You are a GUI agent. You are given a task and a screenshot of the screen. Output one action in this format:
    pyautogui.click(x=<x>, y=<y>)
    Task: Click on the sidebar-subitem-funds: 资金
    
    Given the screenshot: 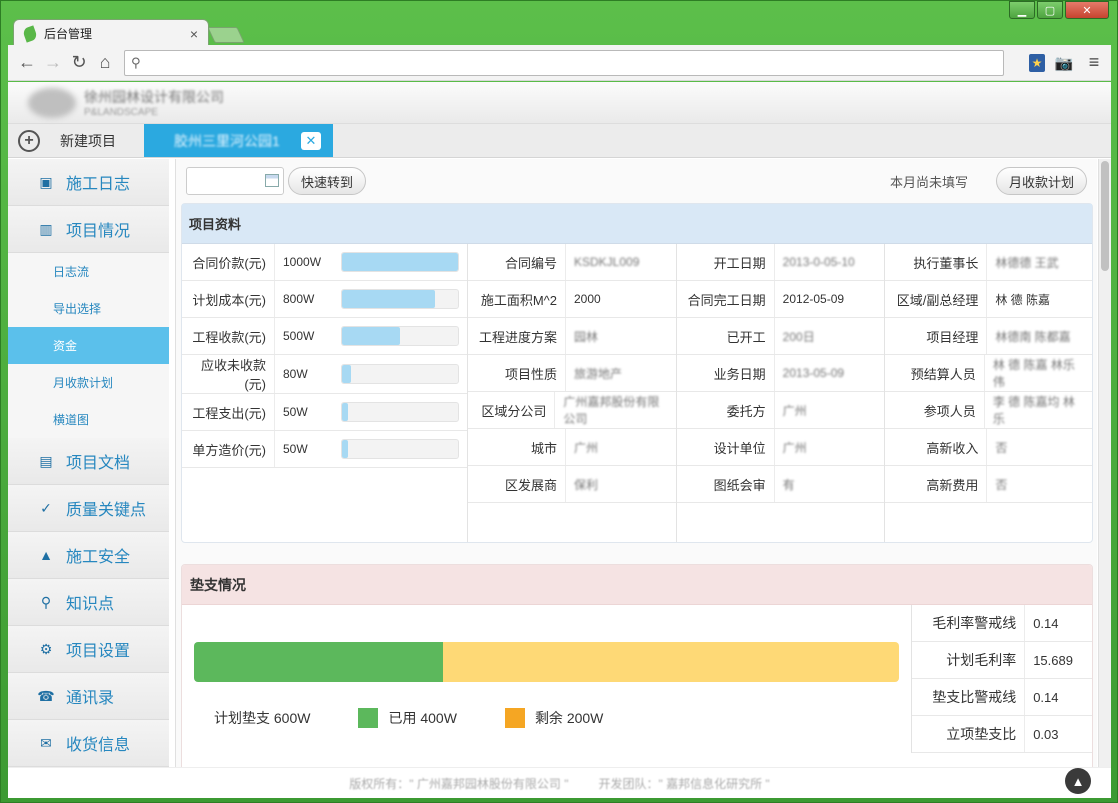 What is the action you would take?
    pyautogui.click(x=88, y=345)
    